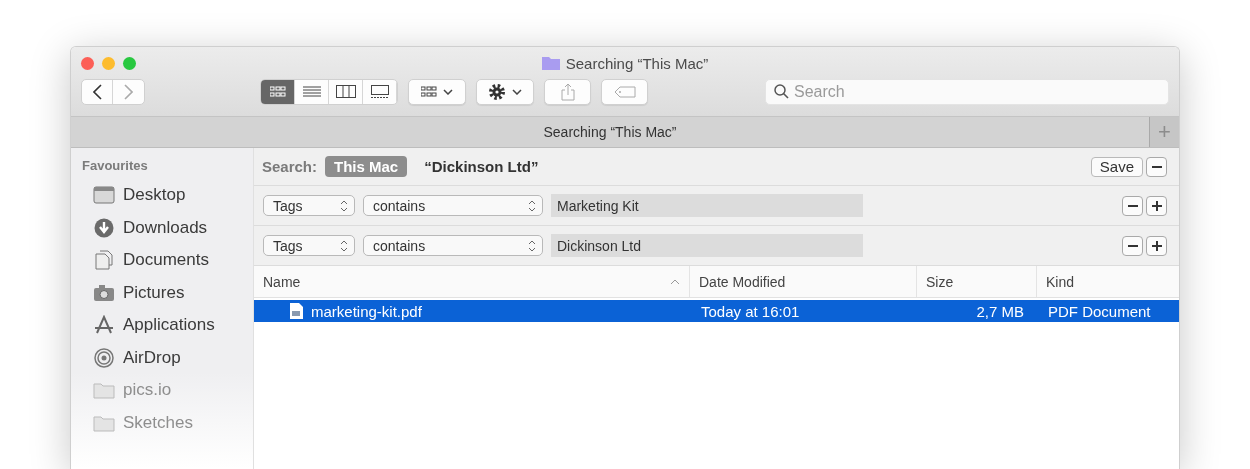 The height and width of the screenshot is (469, 1250). I want to click on value-field: Dickinson Ltd, so click(707, 245).